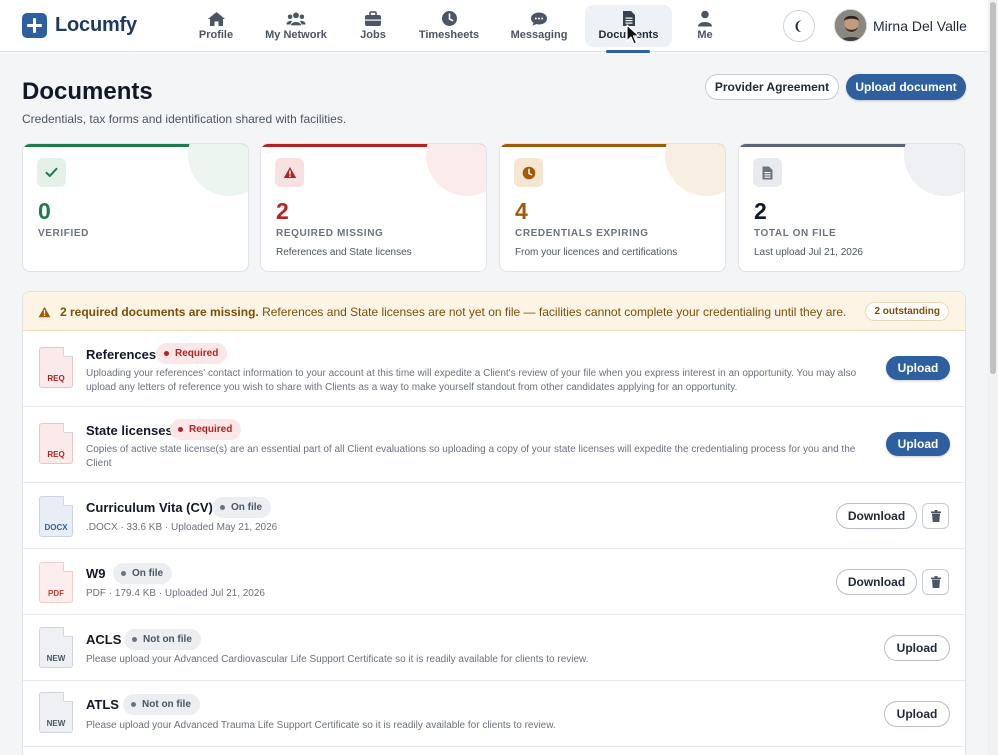 Image resolution: width=998 pixels, height=755 pixels. I want to click on nav-item-messaging: Messaging, so click(539, 26).